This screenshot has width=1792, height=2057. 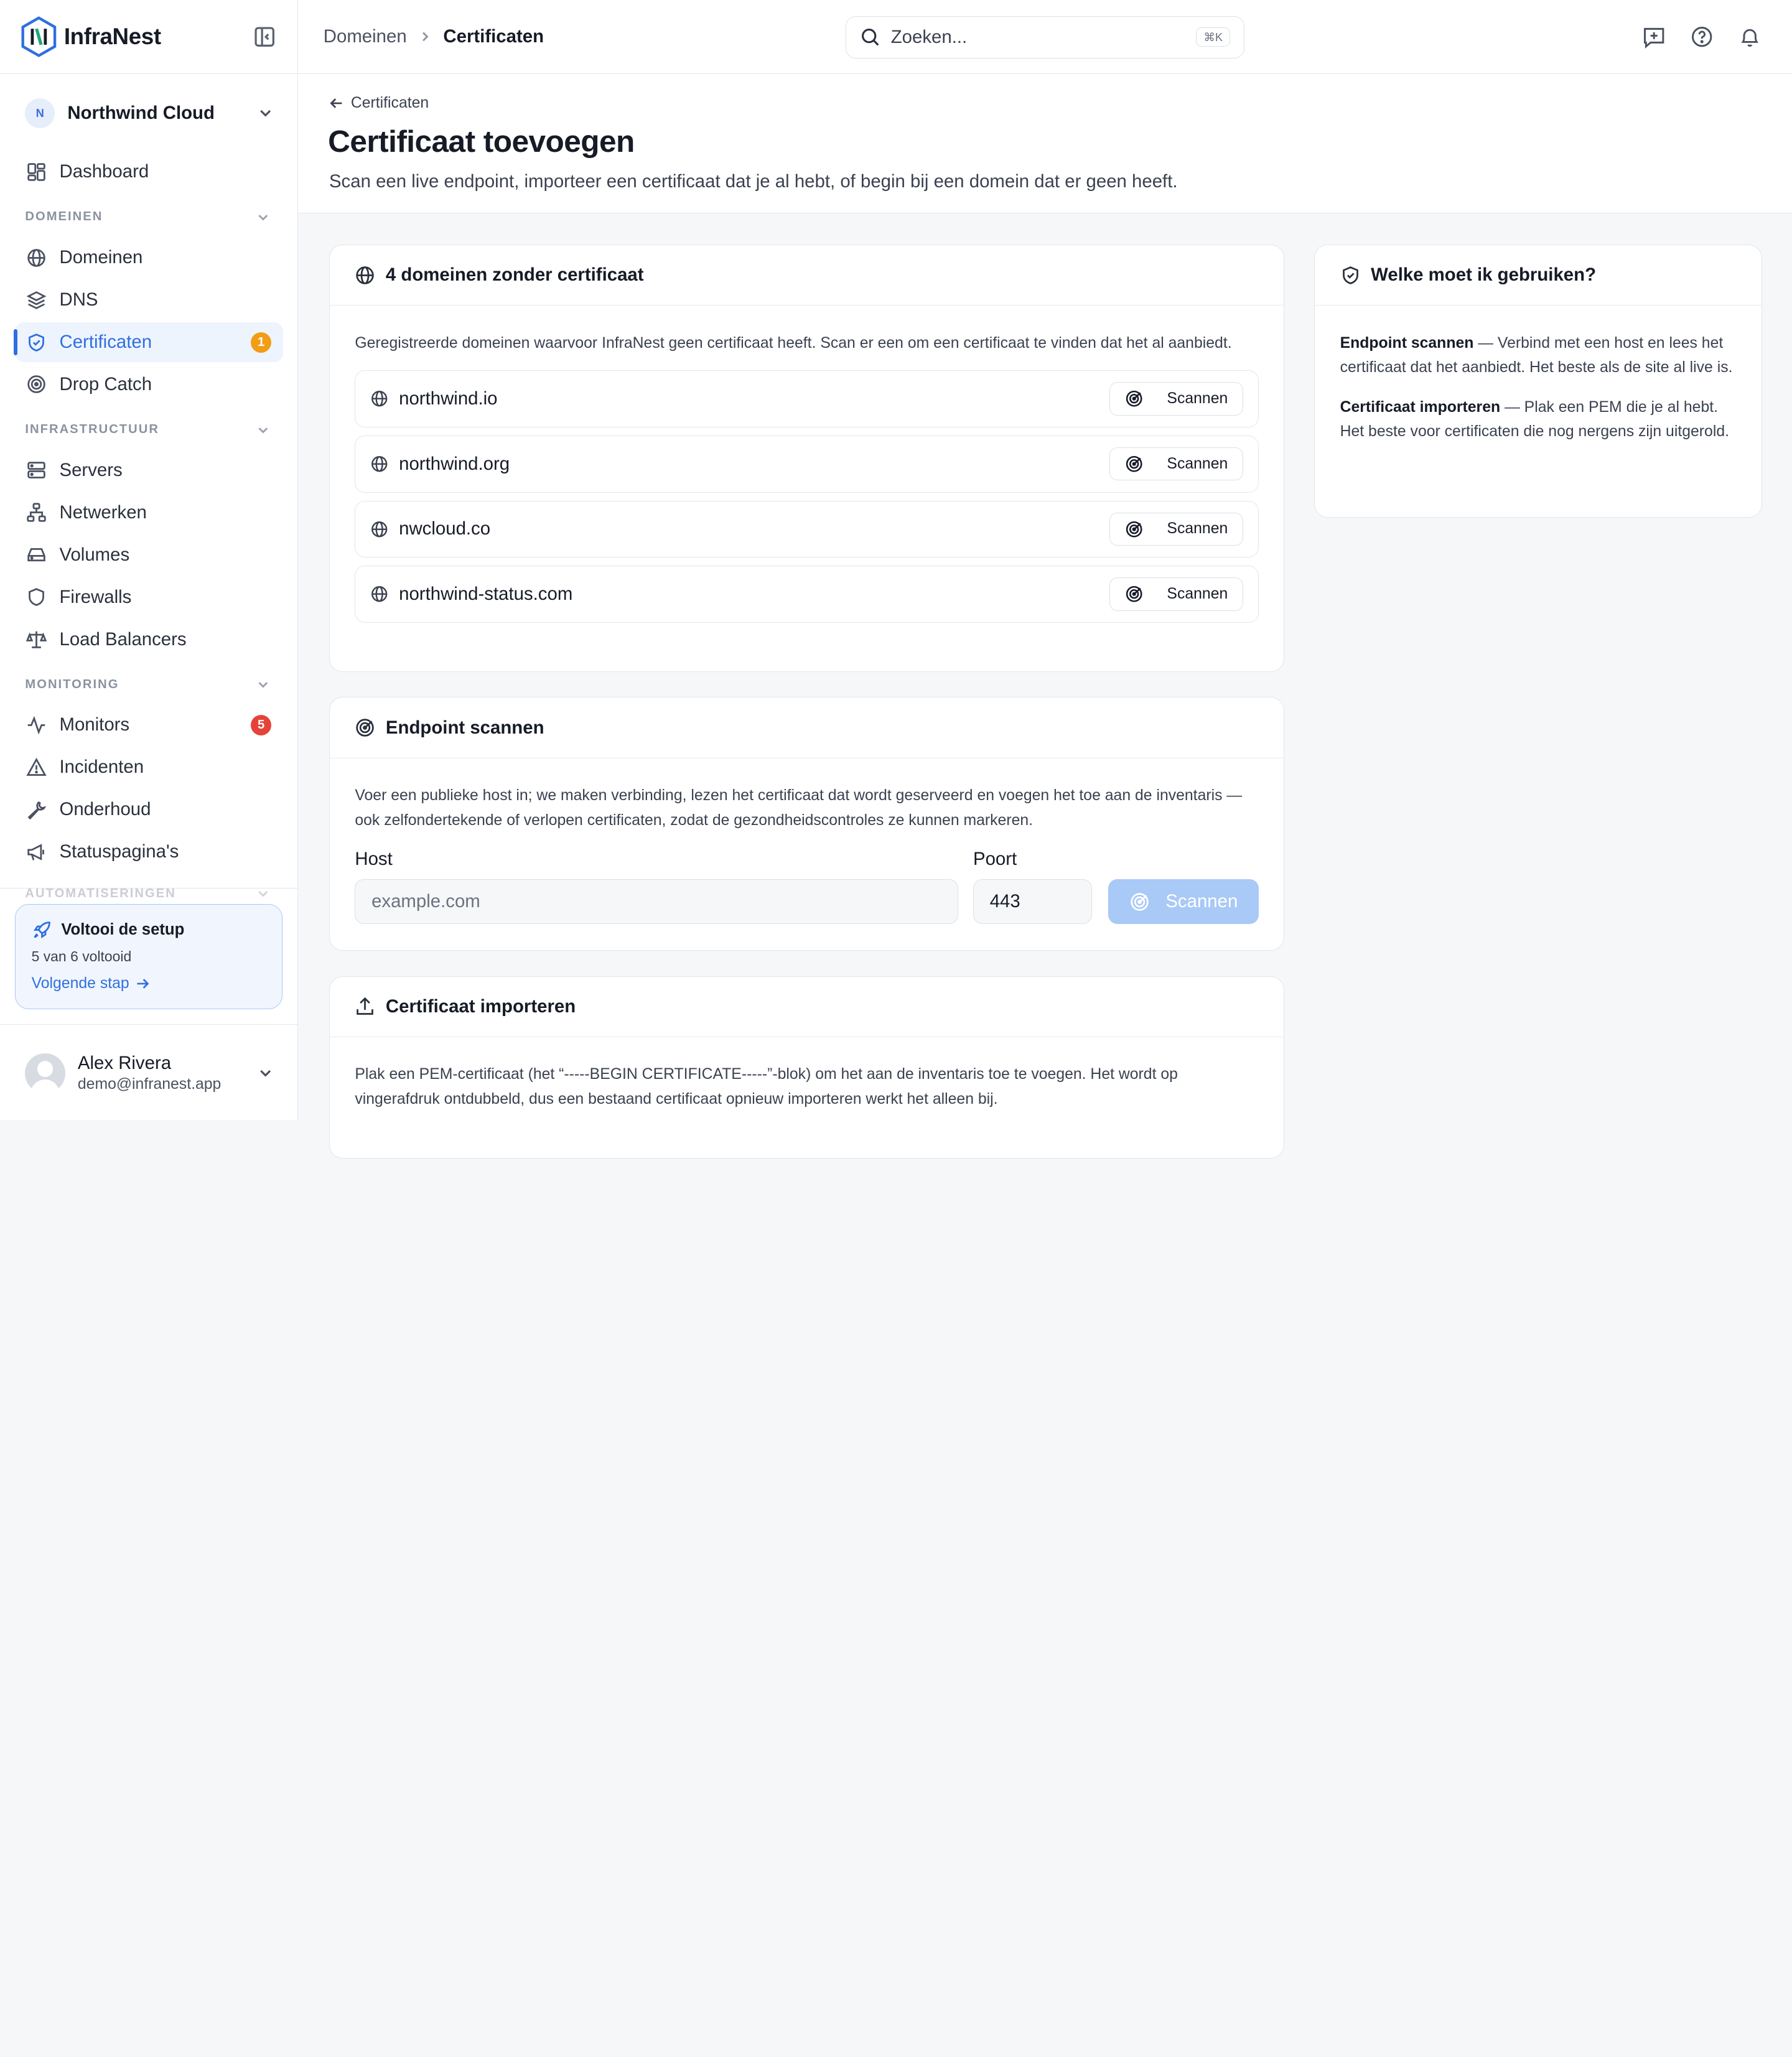 What do you see at coordinates (514, 275) in the screenshot?
I see `card-title: 4 domeinen zonder certificaat` at bounding box center [514, 275].